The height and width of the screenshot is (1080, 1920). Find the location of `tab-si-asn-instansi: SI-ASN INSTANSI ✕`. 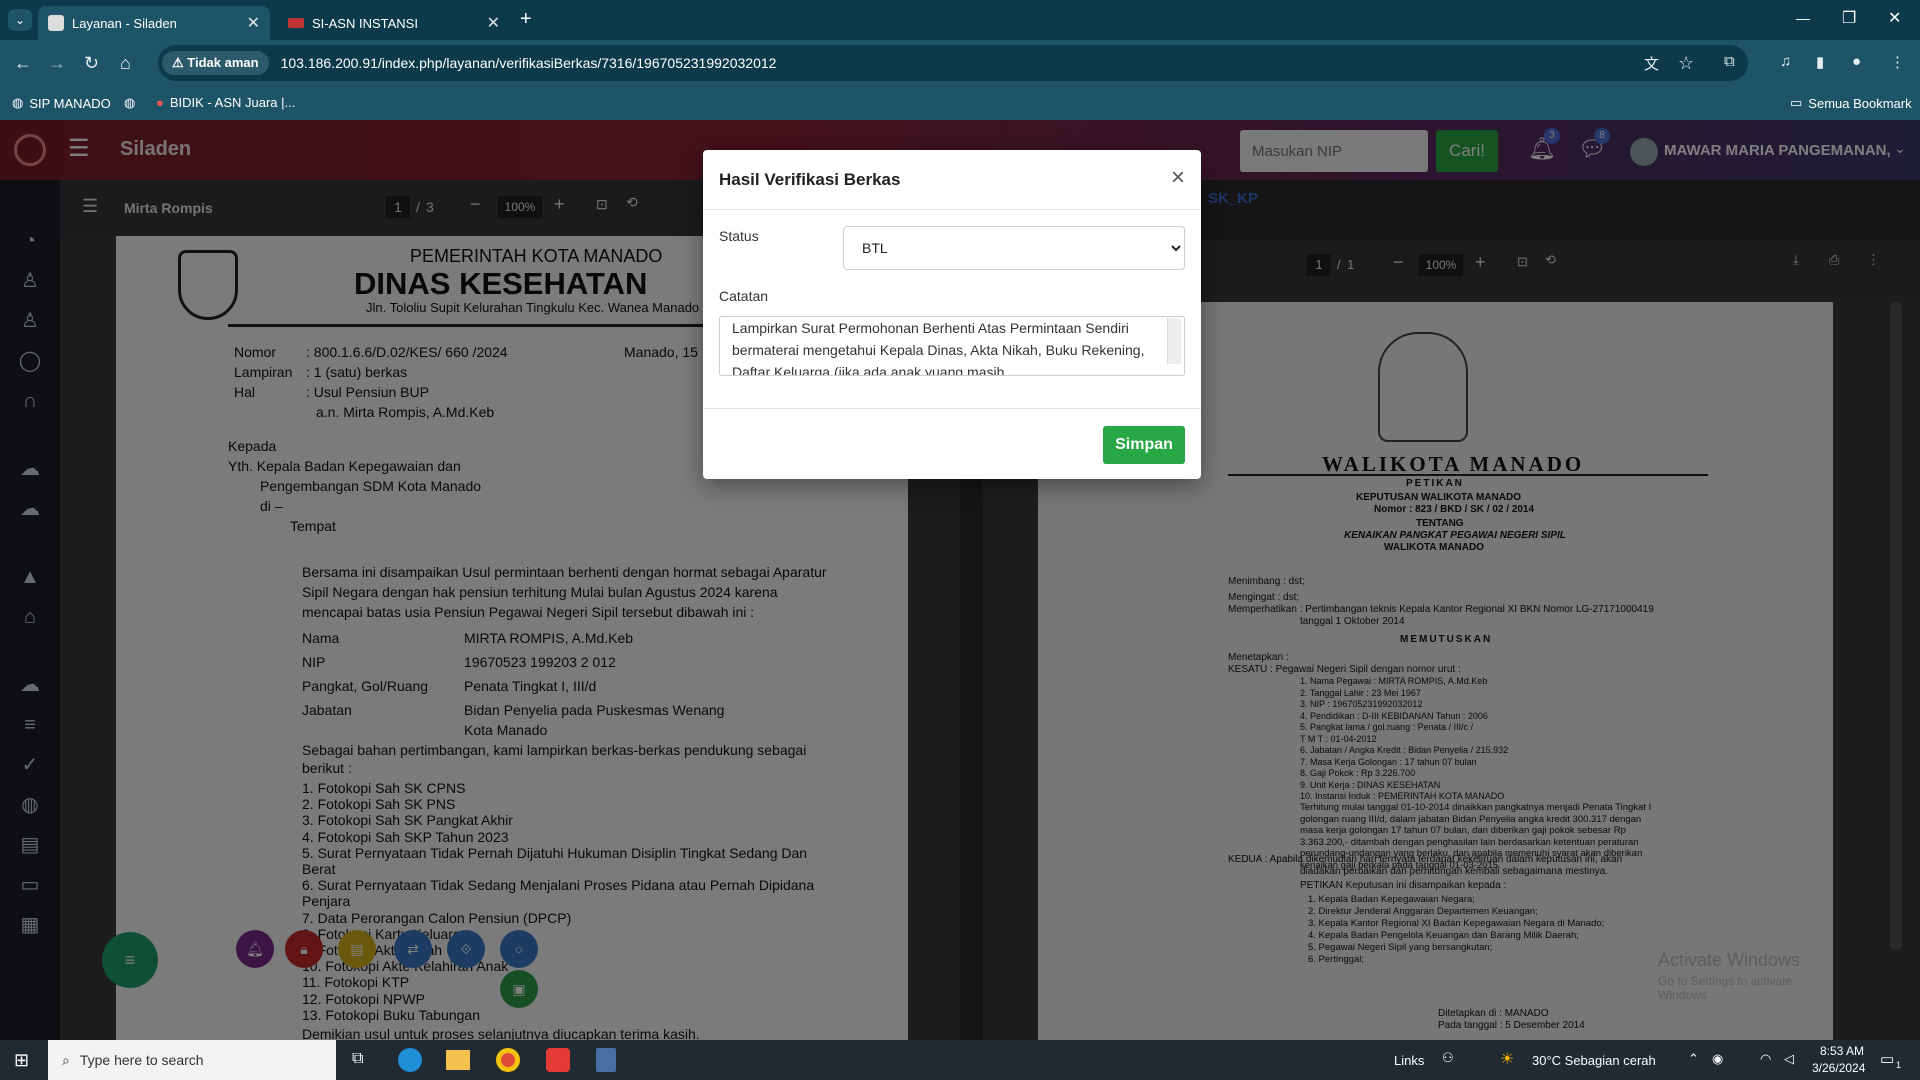

tab-si-asn-instansi: SI-ASN INSTANSI ✕ is located at coordinates (394, 23).